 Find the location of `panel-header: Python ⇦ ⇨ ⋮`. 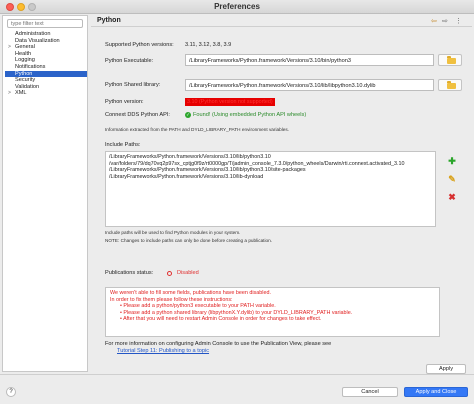

panel-header: Python ⇦ ⇨ ⋮ is located at coordinates (281, 21).